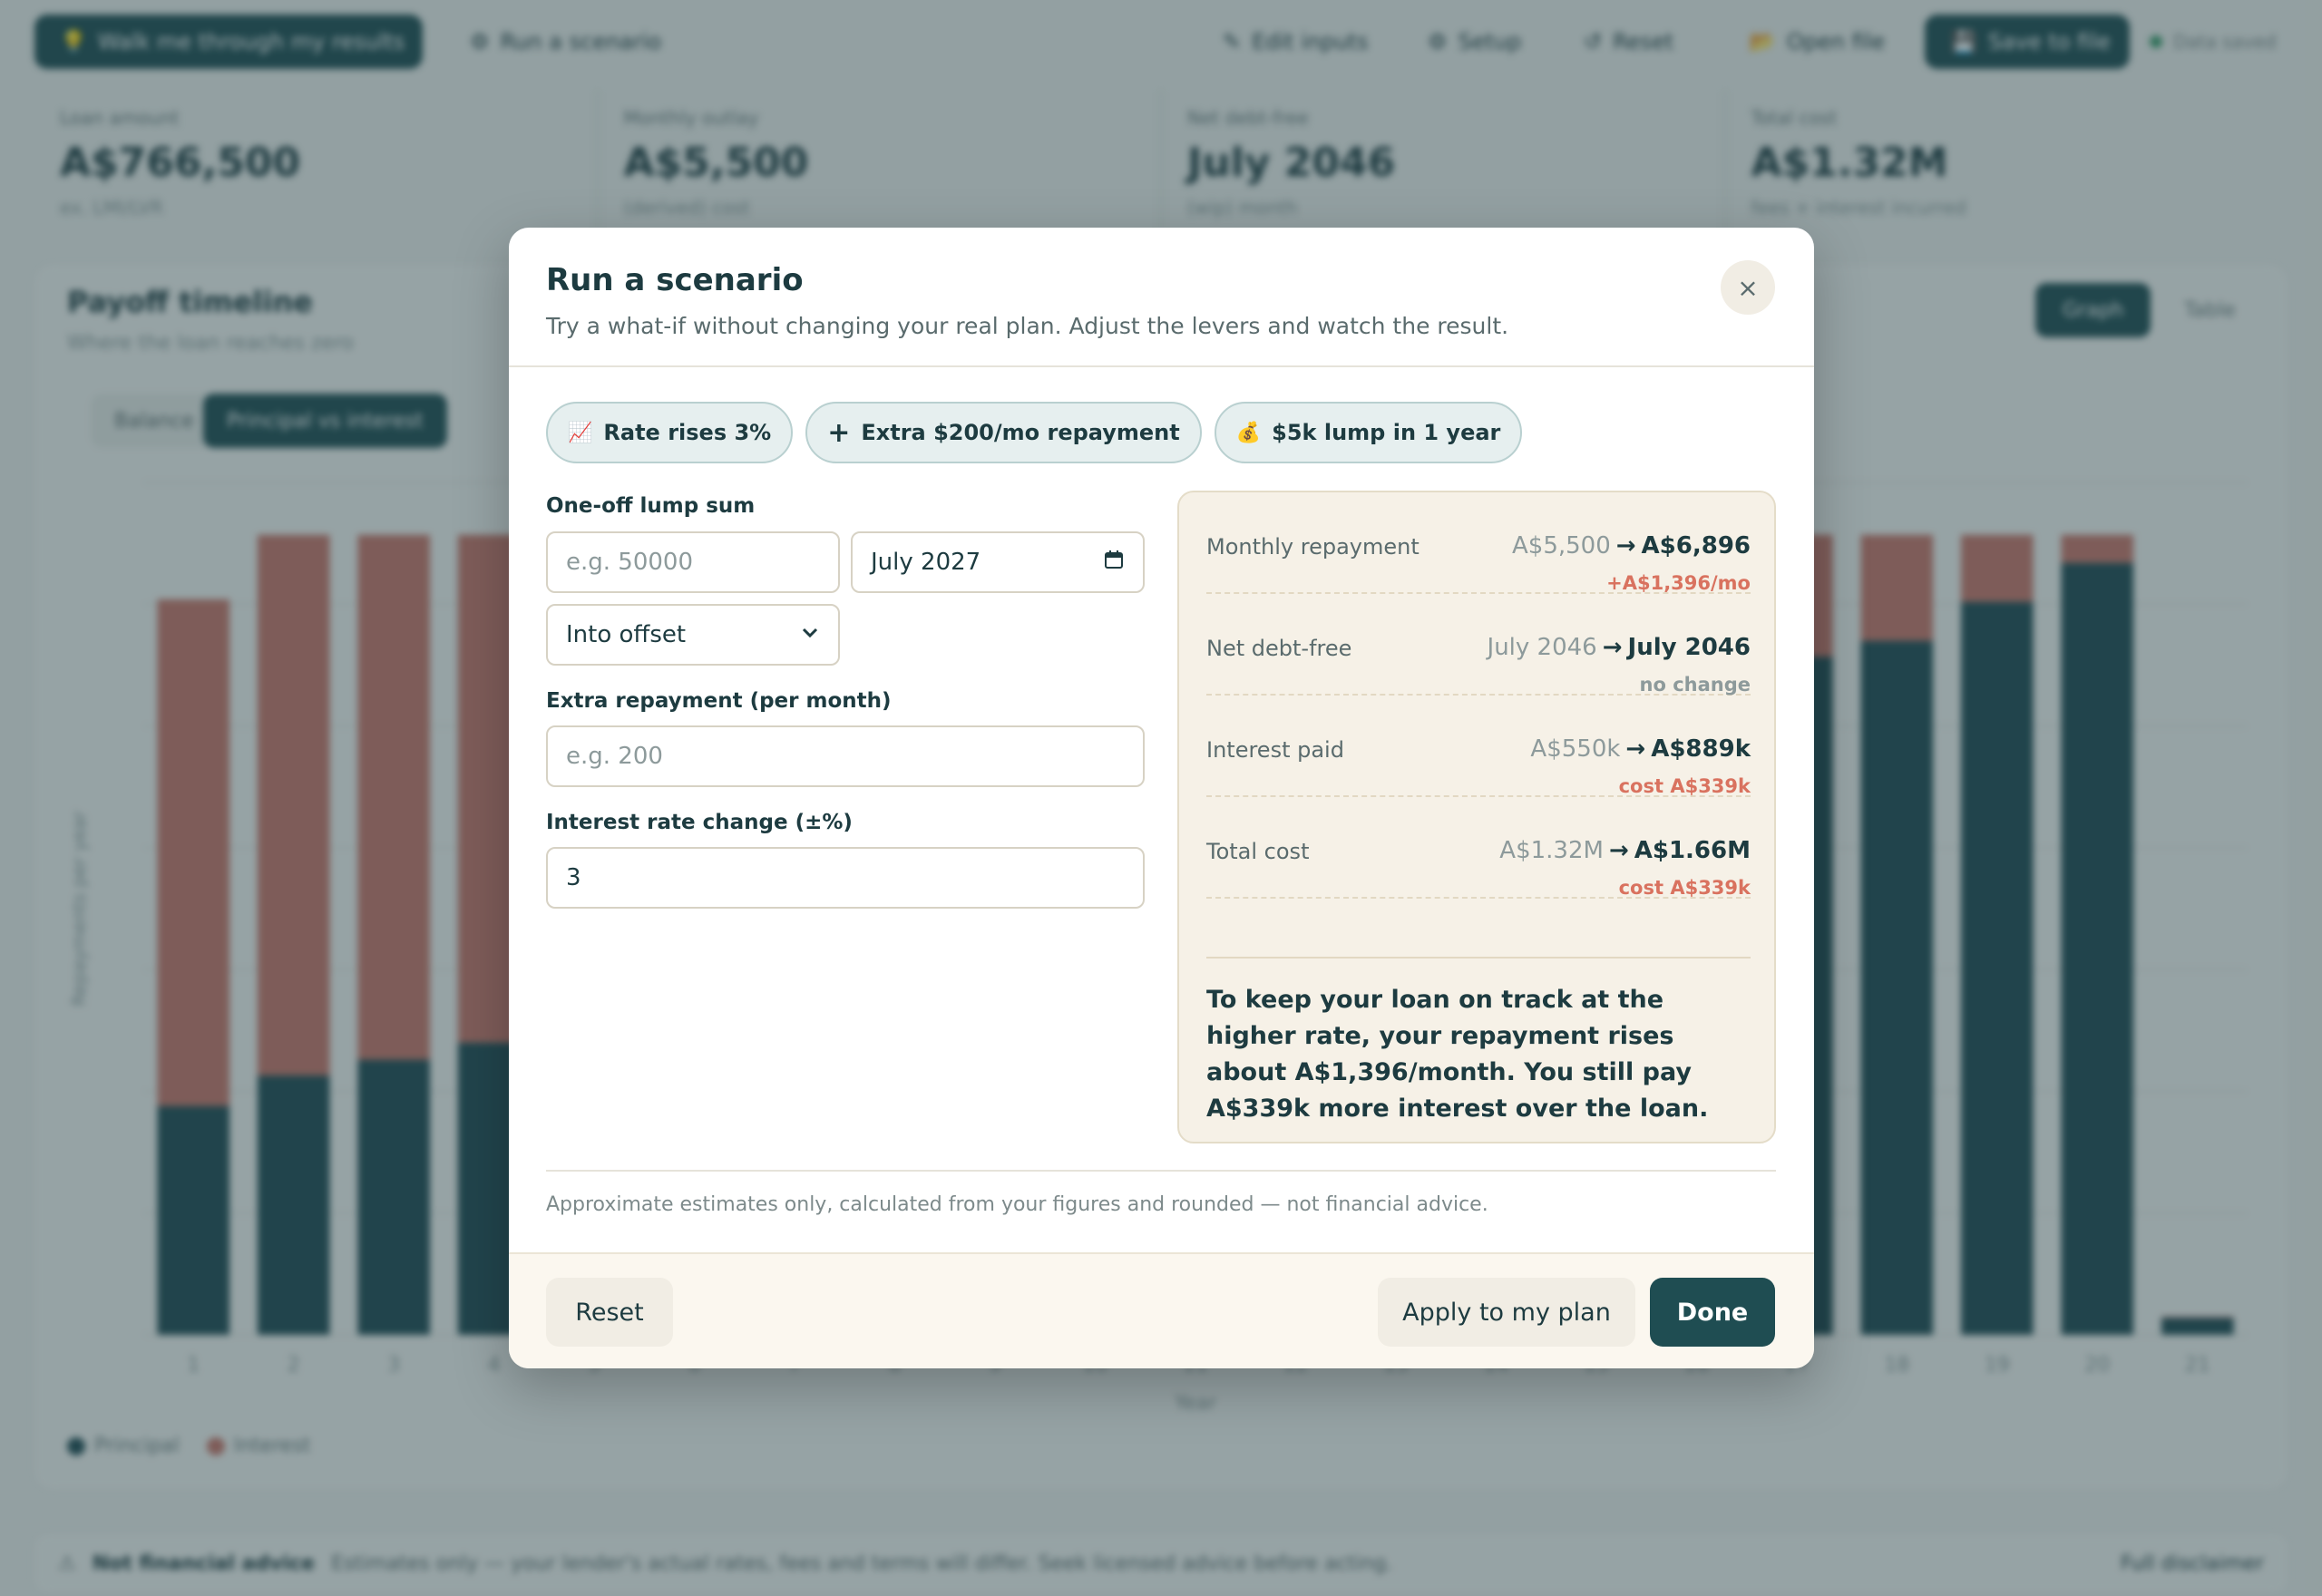 The image size is (2322, 1596). I want to click on extra-repayment-label: Extra repayment (per month), so click(719, 701).